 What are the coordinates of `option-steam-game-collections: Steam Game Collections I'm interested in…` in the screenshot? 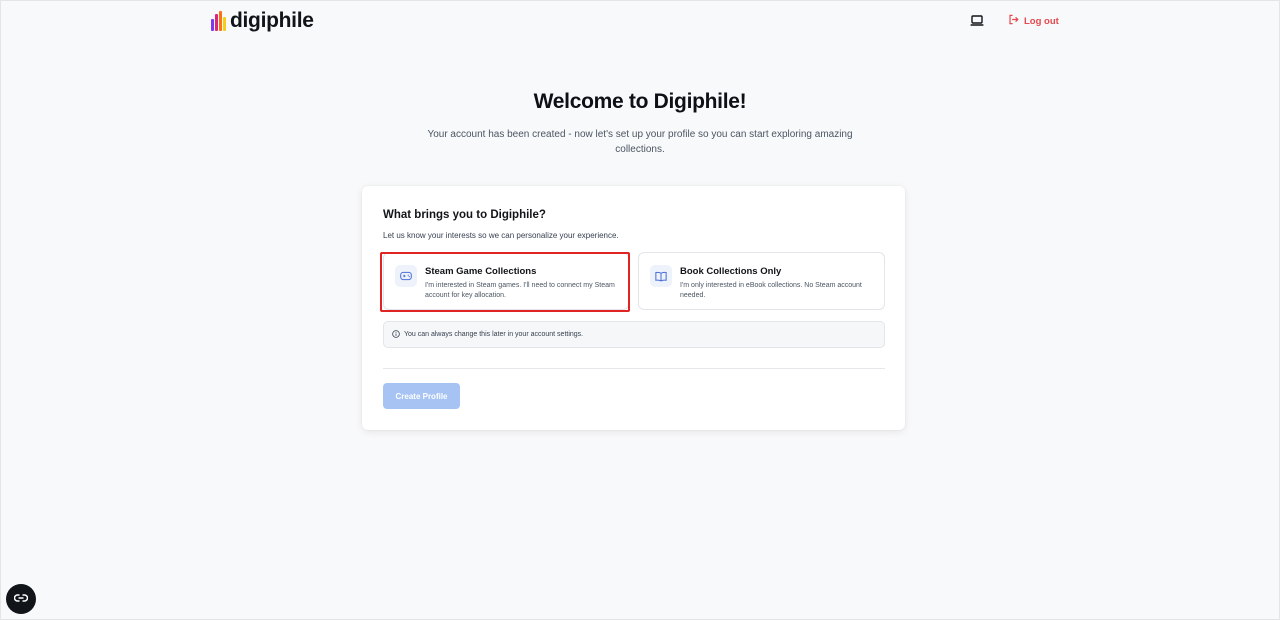 It's located at (506, 281).